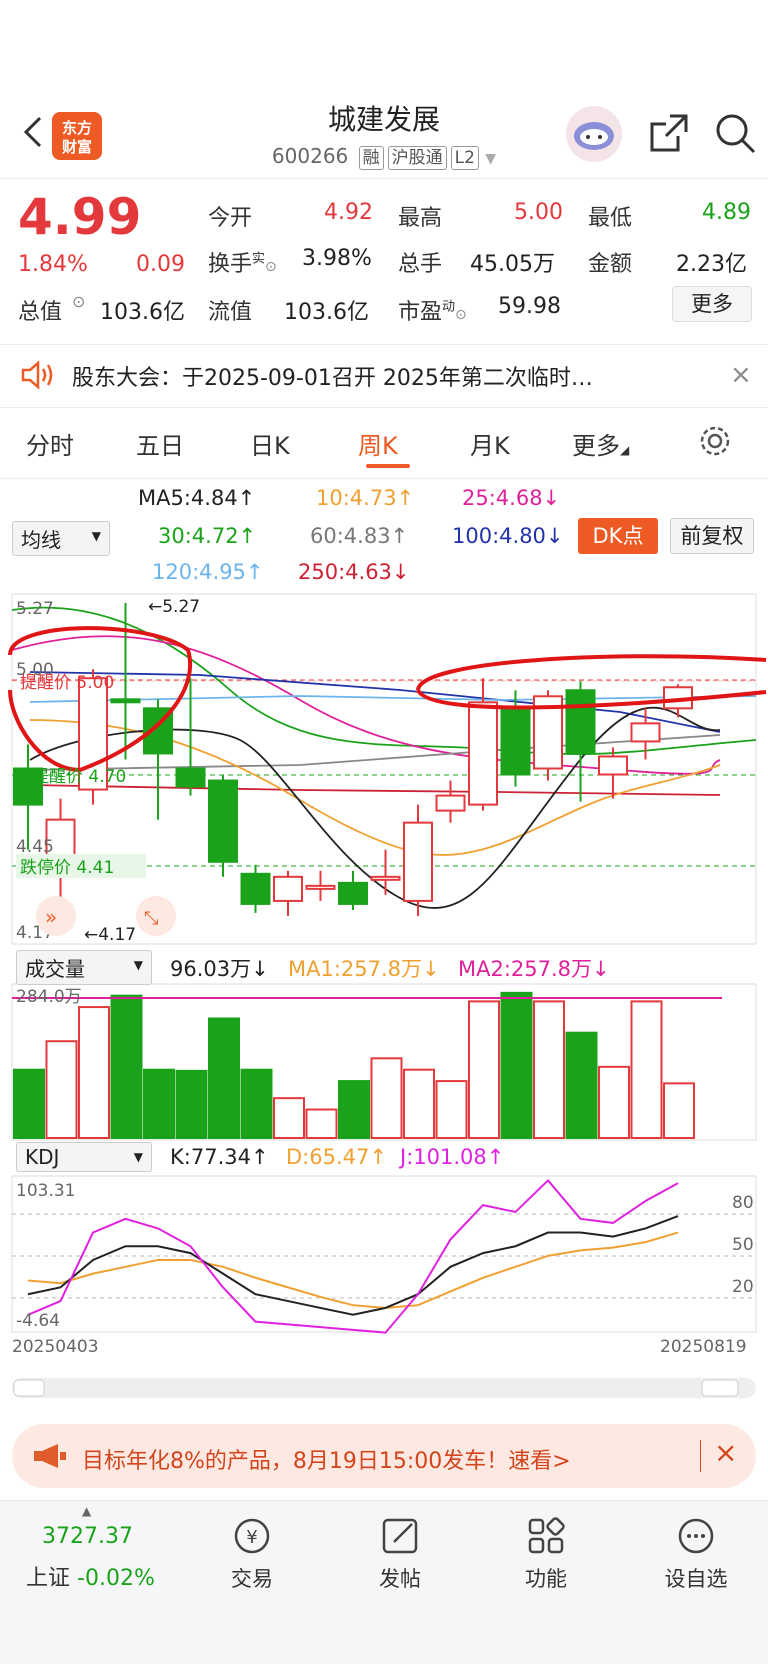 Image resolution: width=768 pixels, height=1664 pixels. I want to click on index-up-icon: ▲, so click(87, 1511).